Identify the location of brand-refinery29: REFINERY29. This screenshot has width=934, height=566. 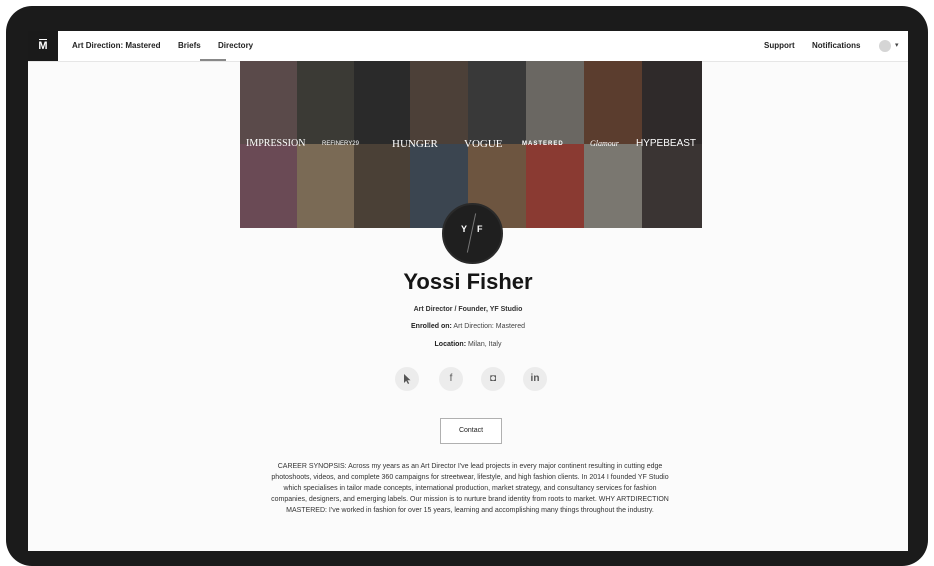
(340, 144).